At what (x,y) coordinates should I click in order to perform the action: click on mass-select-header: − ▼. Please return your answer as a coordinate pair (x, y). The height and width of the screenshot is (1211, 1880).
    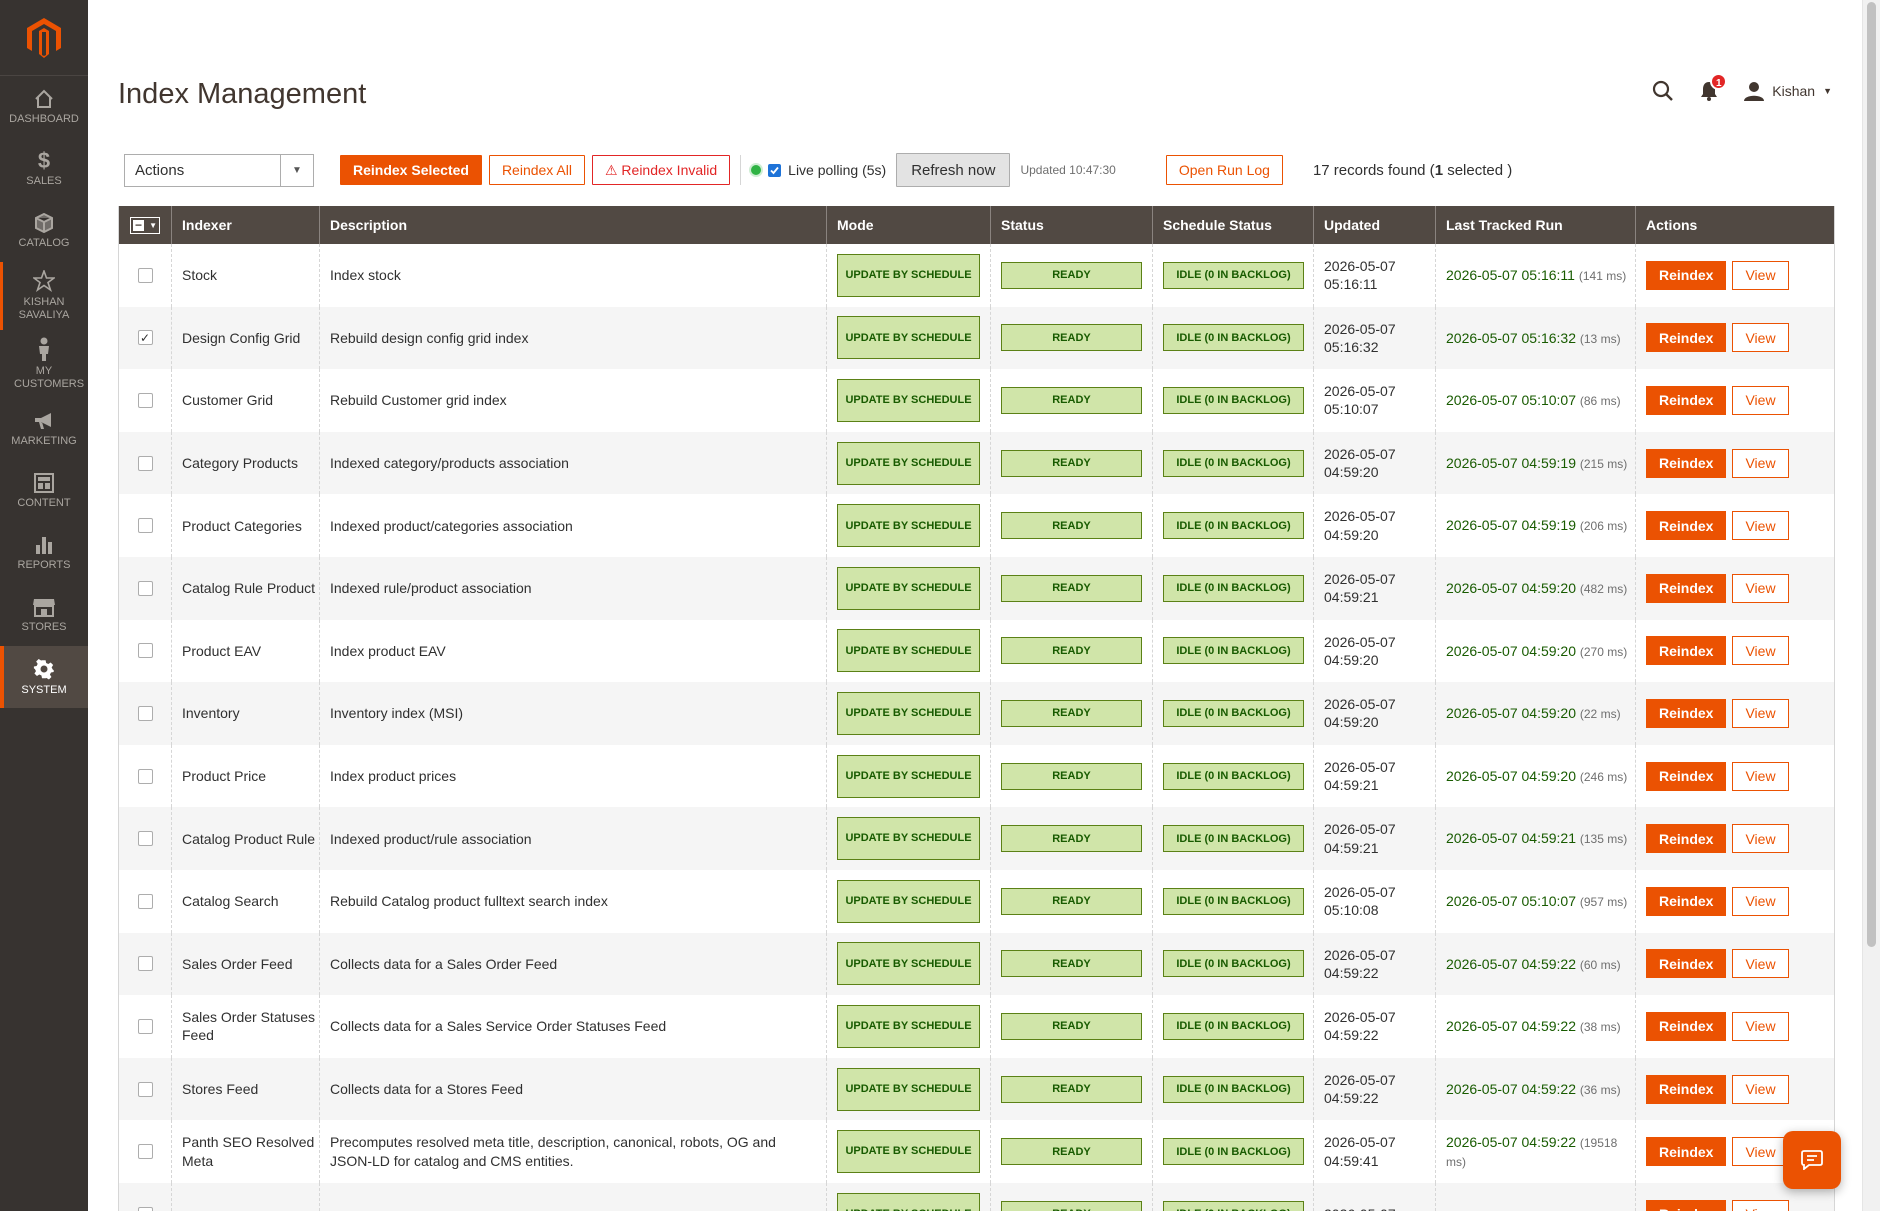
    Looking at the image, I should click on (145, 225).